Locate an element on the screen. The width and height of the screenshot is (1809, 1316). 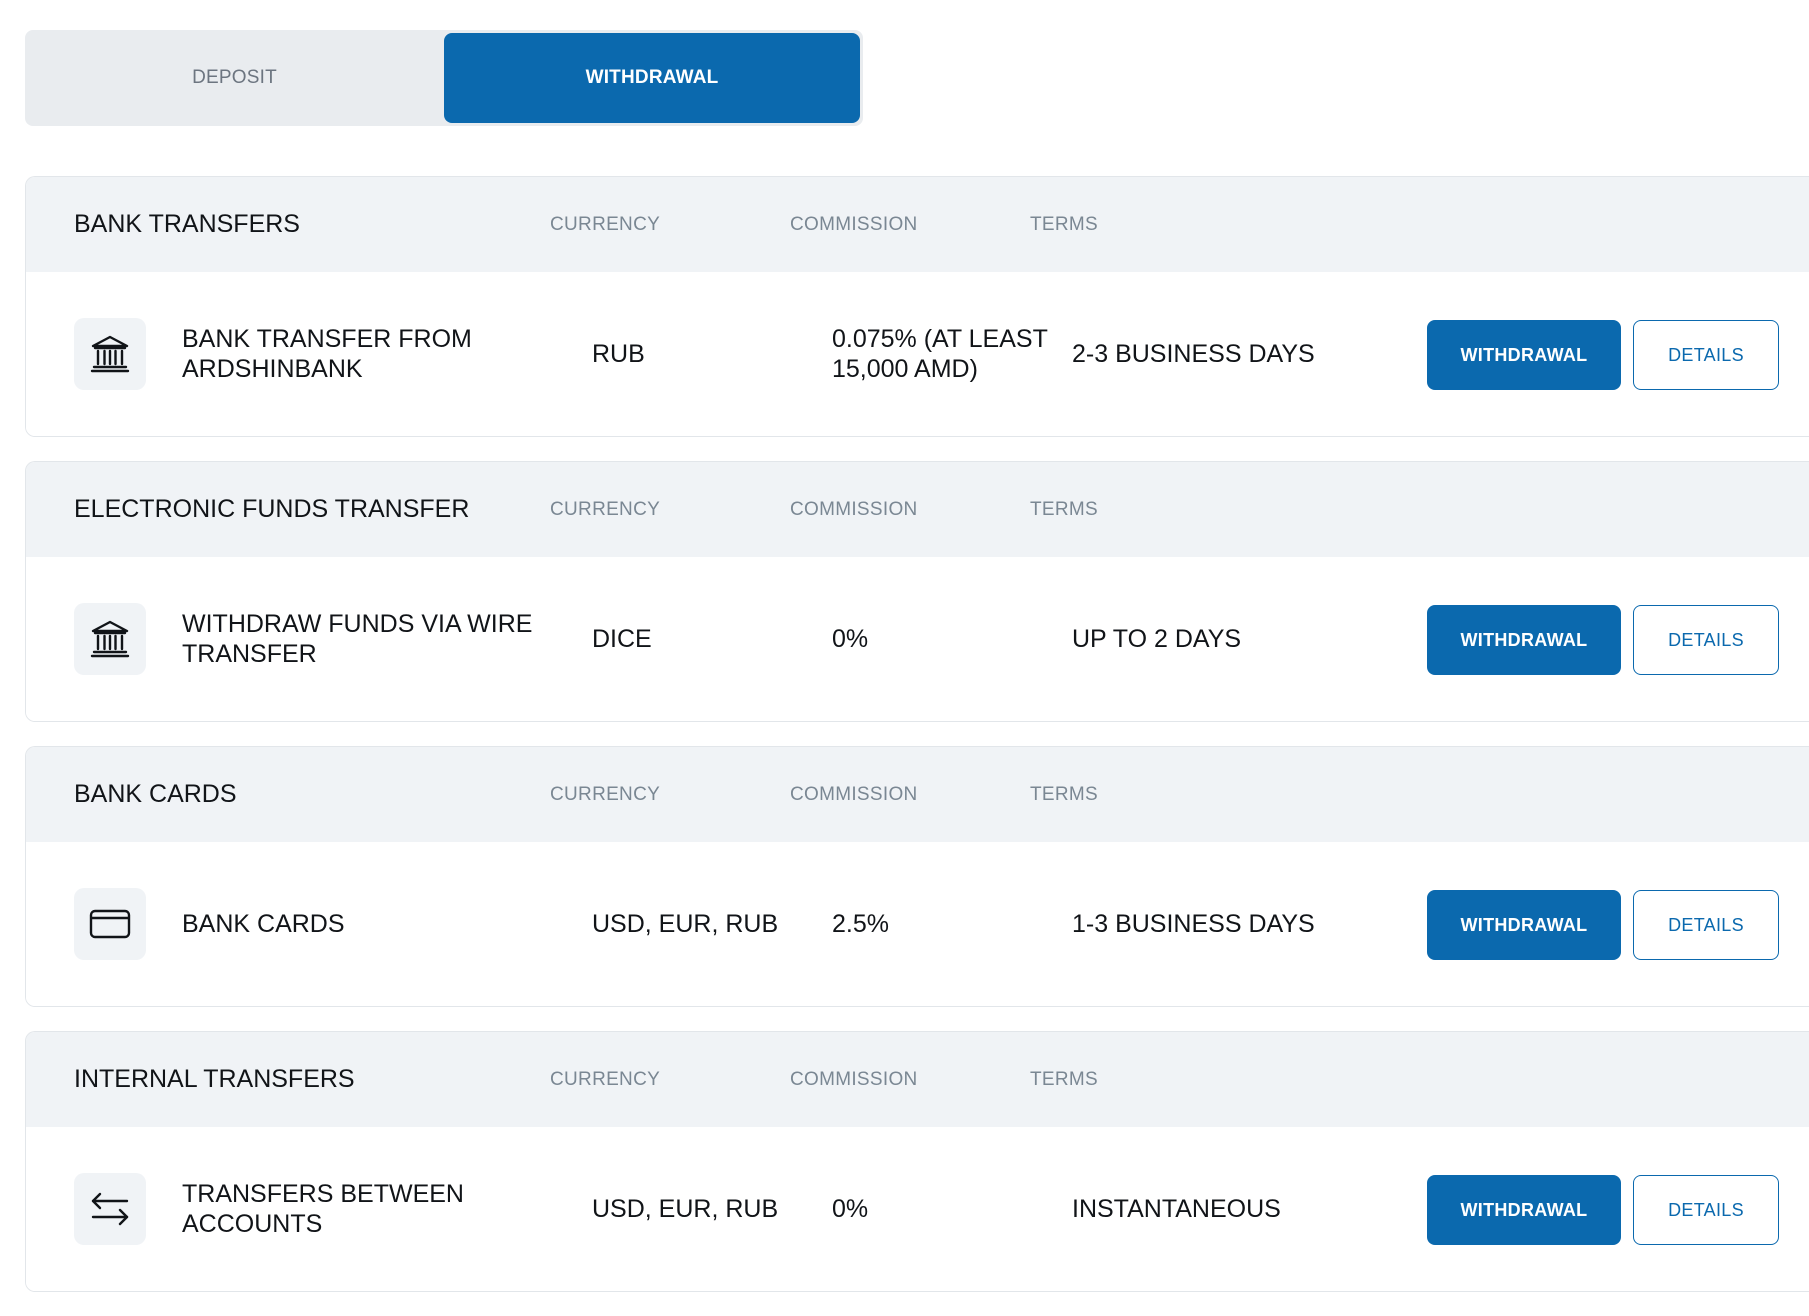
tab-withdrawal: WITHDRAWAL is located at coordinates (652, 78).